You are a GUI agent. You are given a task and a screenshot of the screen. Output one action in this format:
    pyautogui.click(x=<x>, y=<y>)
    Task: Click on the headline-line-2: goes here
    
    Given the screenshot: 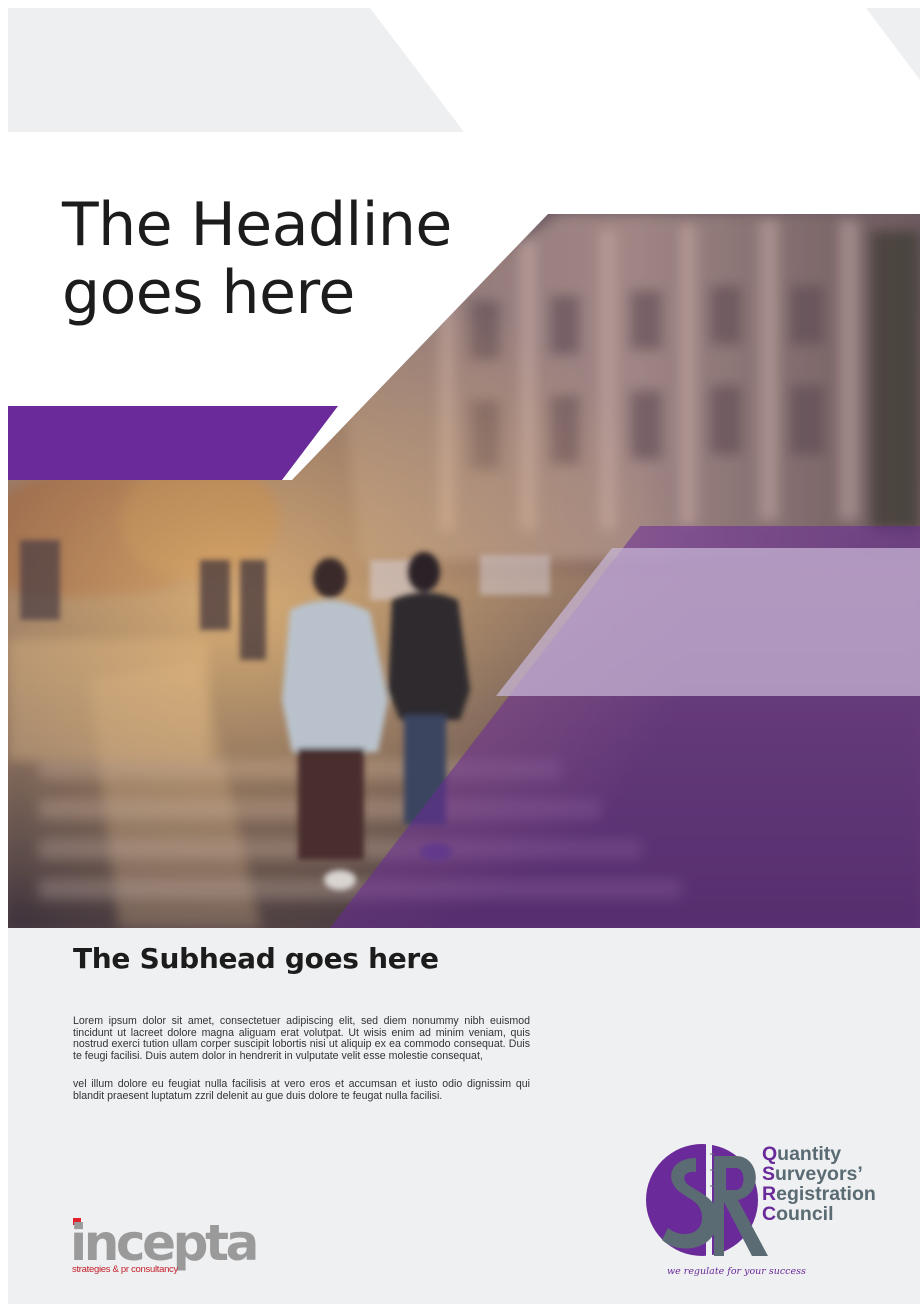 What is the action you would take?
    pyautogui.click(x=208, y=292)
    